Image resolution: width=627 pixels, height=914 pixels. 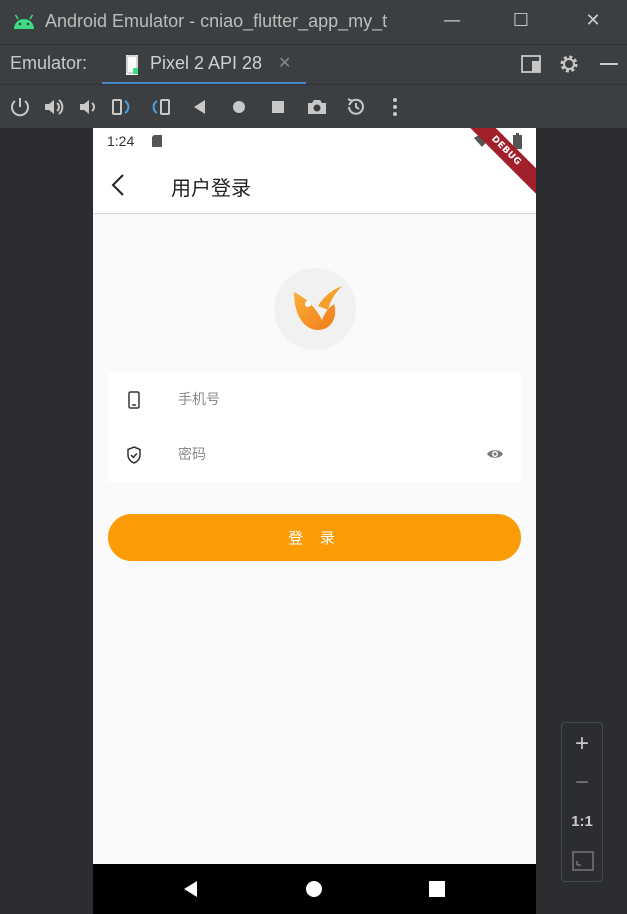 I want to click on zoom-in-button: +, so click(x=582, y=744).